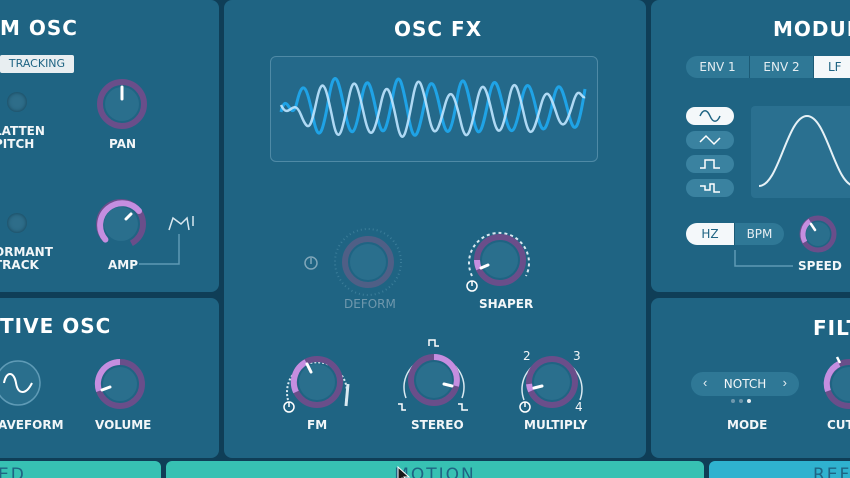 This screenshot has height=478, width=850. What do you see at coordinates (782, 67) in the screenshot?
I see `tab-env2: ENV 2` at bounding box center [782, 67].